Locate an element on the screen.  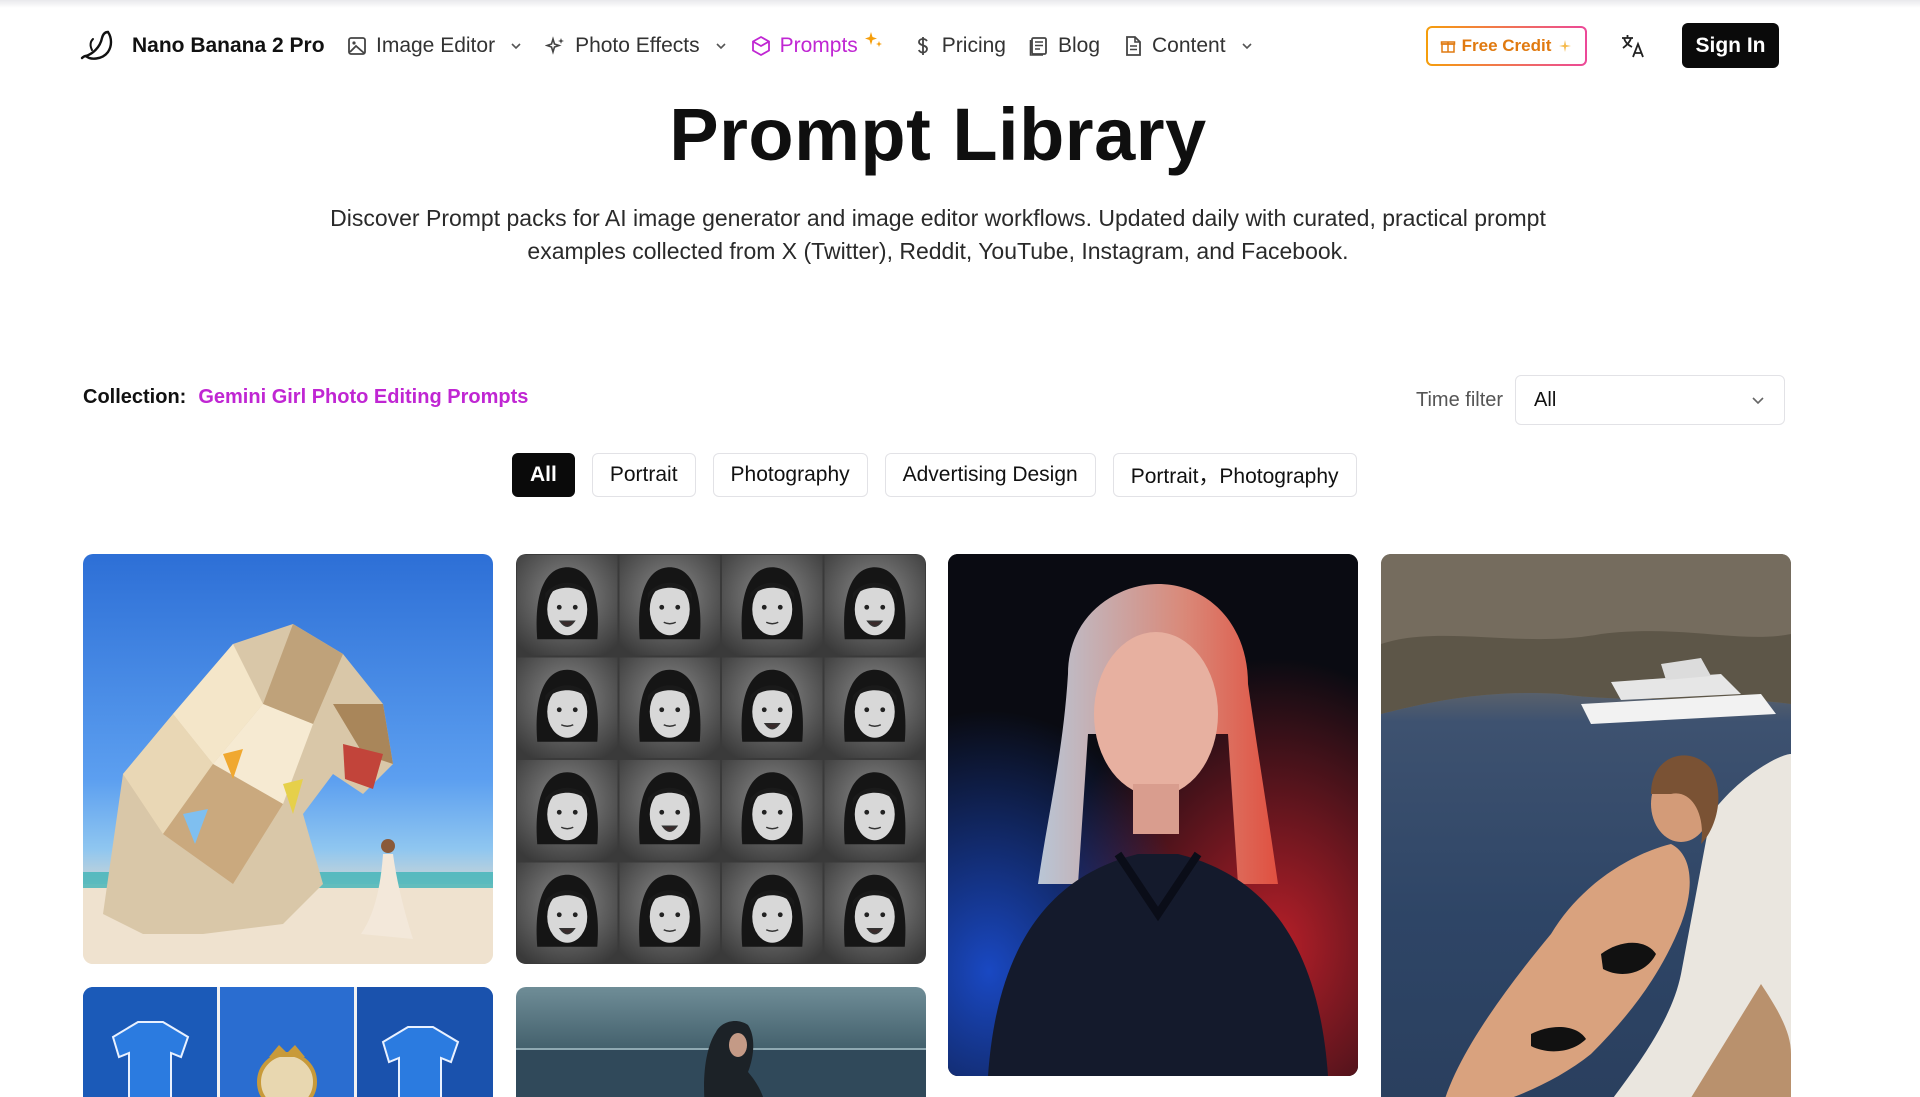
nav-image-editor: Image Editor is located at coordinates (434, 46).